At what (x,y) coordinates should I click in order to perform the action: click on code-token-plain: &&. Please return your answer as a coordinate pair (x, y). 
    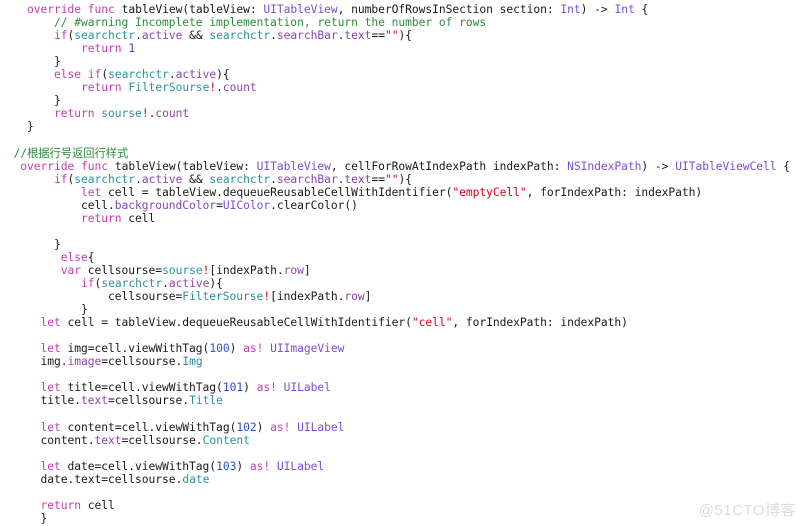
    Looking at the image, I should click on (196, 179).